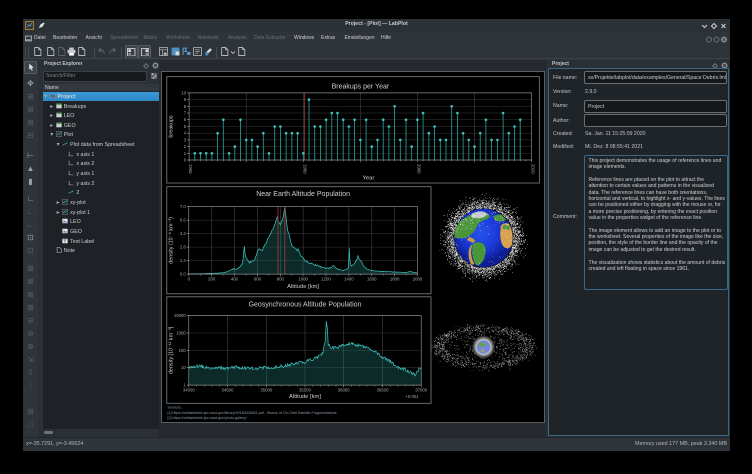  What do you see at coordinates (183, 273) in the screenshot?
I see `svg-text: 0.0` at bounding box center [183, 273].